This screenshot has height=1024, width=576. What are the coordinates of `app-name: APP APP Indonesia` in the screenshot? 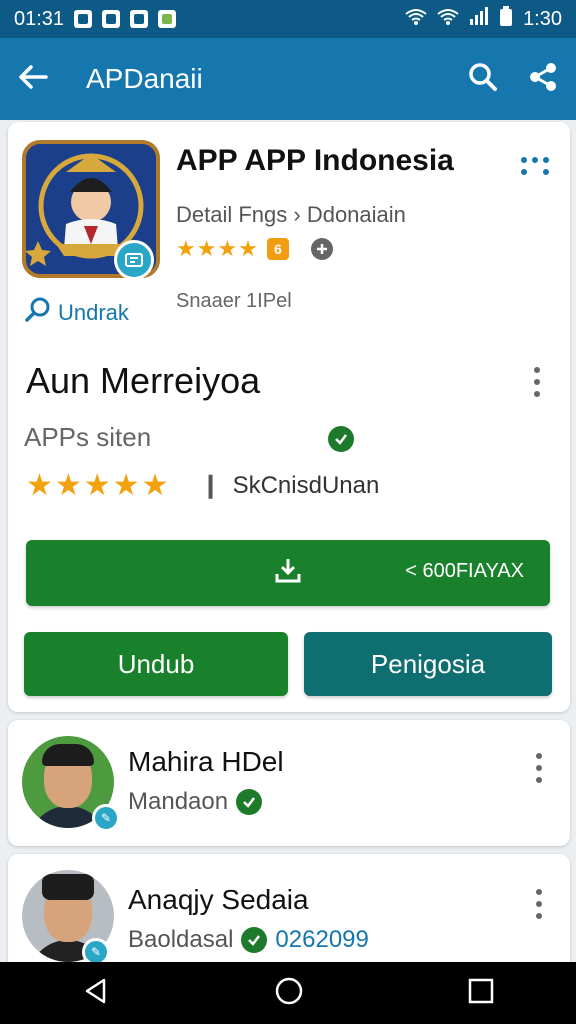 It's located at (315, 160).